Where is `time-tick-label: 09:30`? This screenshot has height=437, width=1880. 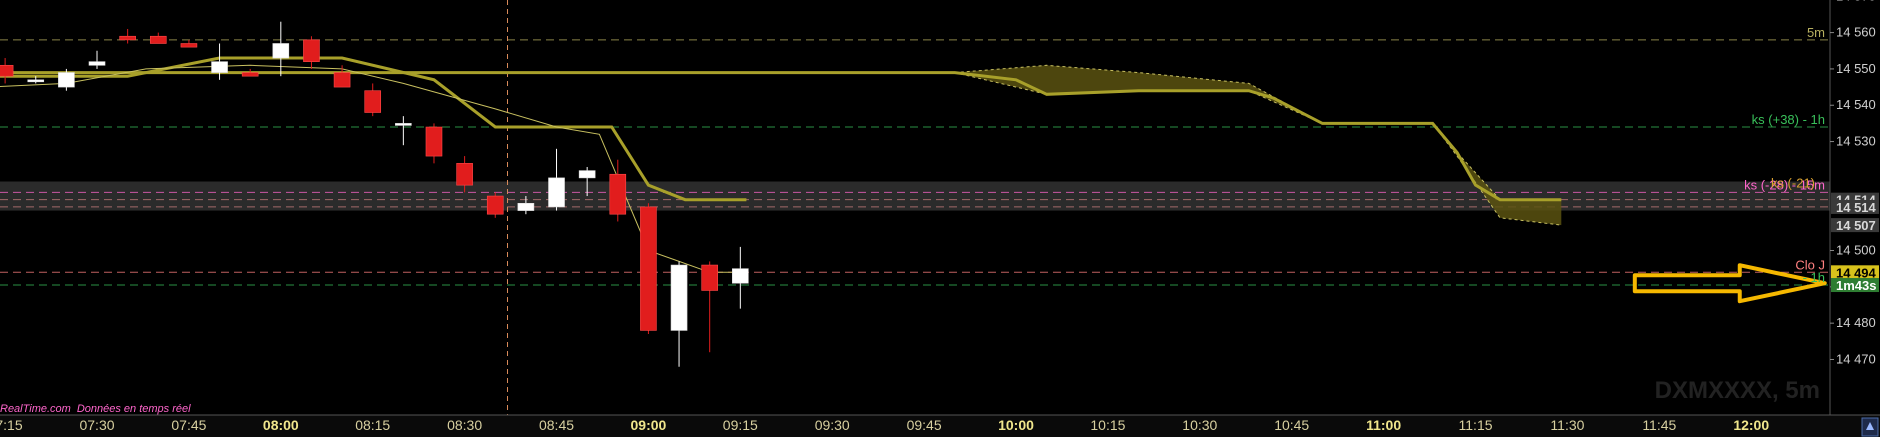
time-tick-label: 09:30 is located at coordinates (832, 425).